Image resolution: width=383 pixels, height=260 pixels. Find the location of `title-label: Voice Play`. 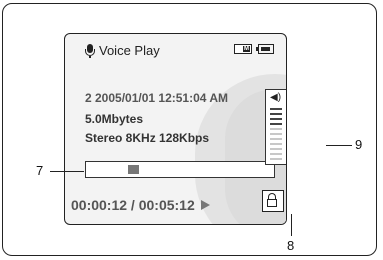

title-label: Voice Play is located at coordinates (129, 50).